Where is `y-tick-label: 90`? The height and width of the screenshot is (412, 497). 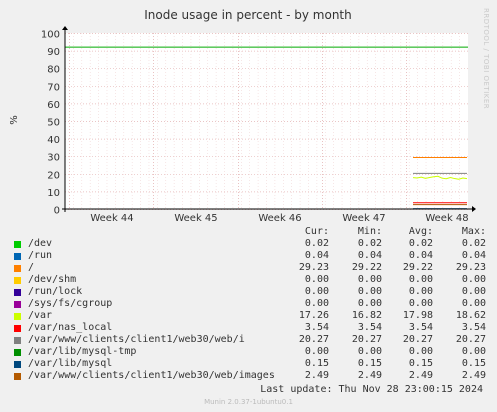
y-tick-label: 90 is located at coordinates (53, 52).